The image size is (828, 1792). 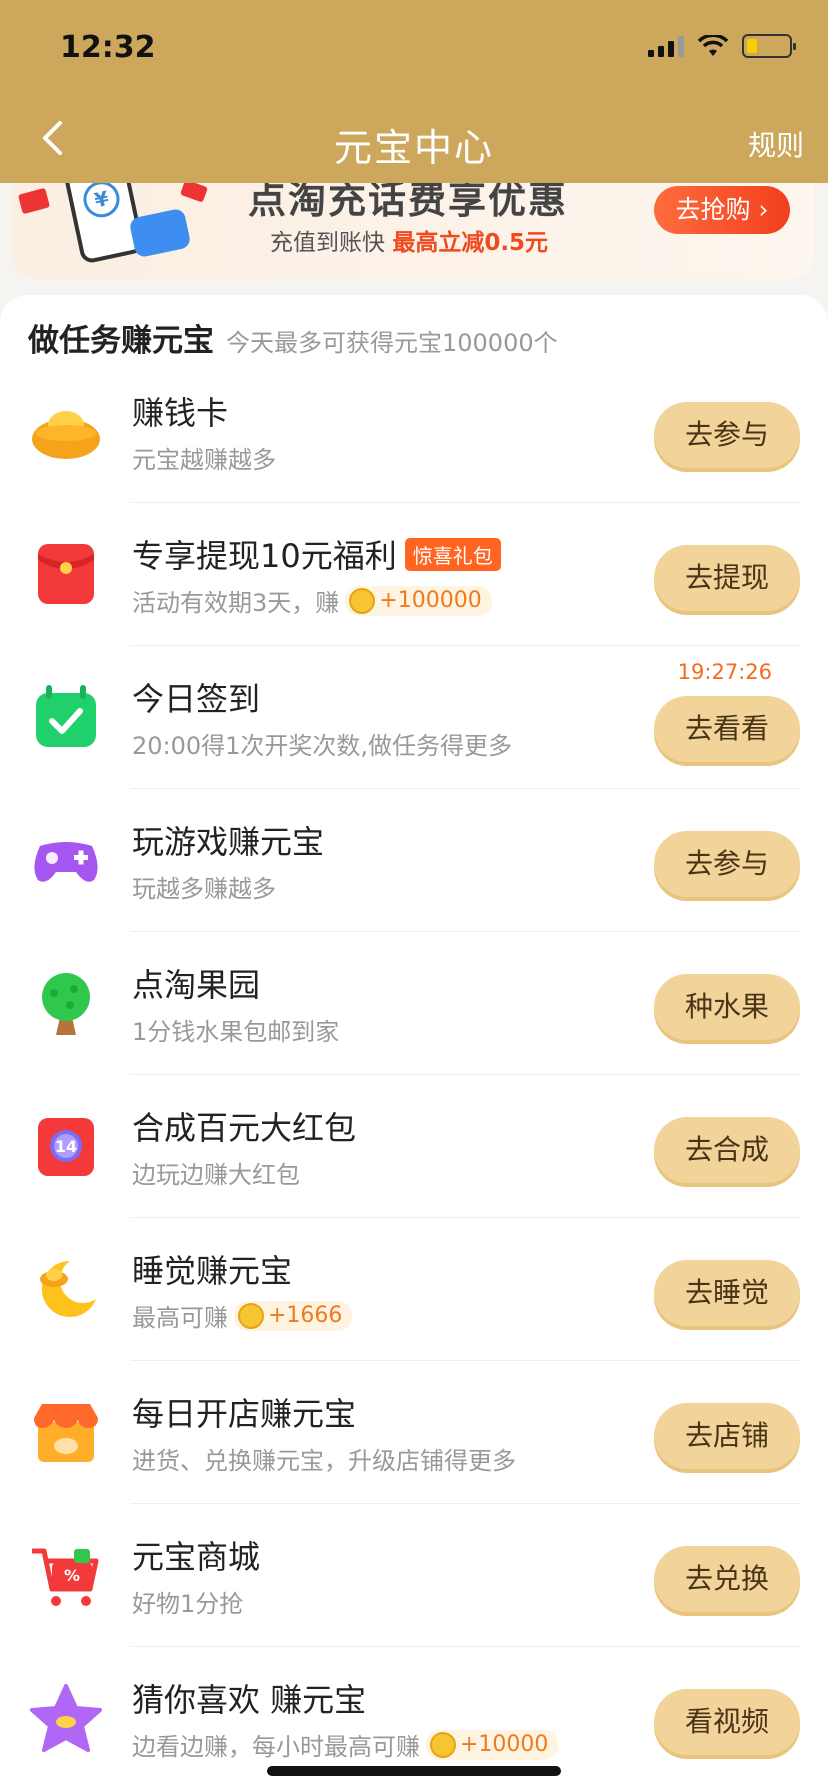 I want to click on task-desc: 好物1分抢, so click(x=187, y=1601).